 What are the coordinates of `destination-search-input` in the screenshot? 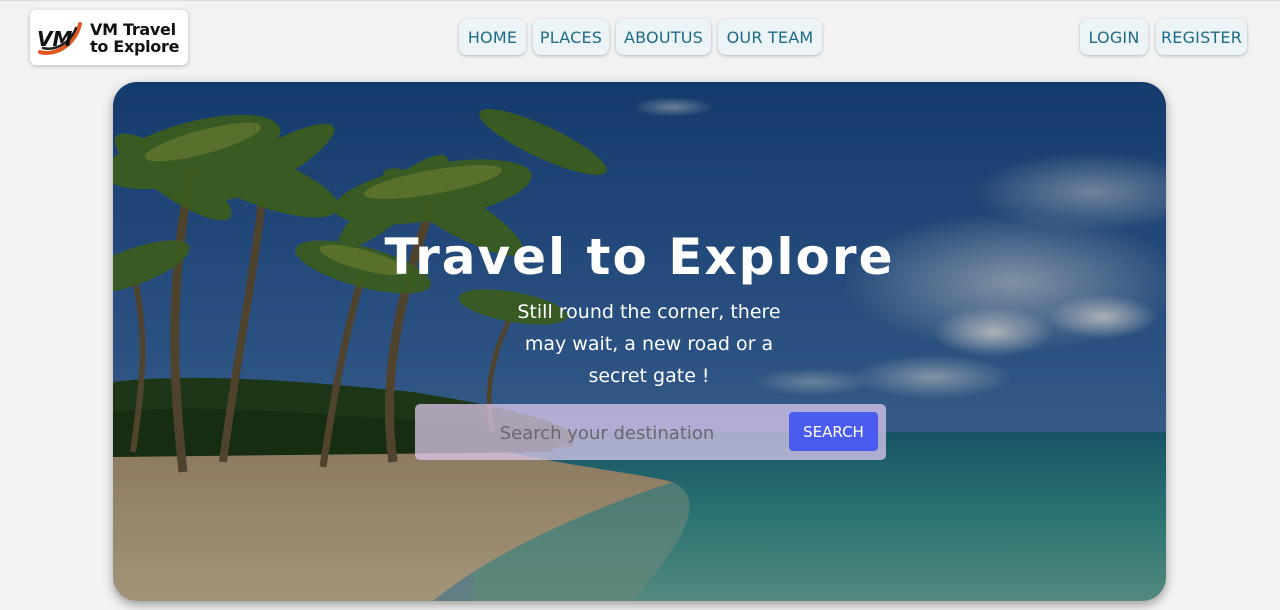 It's located at (607, 433).